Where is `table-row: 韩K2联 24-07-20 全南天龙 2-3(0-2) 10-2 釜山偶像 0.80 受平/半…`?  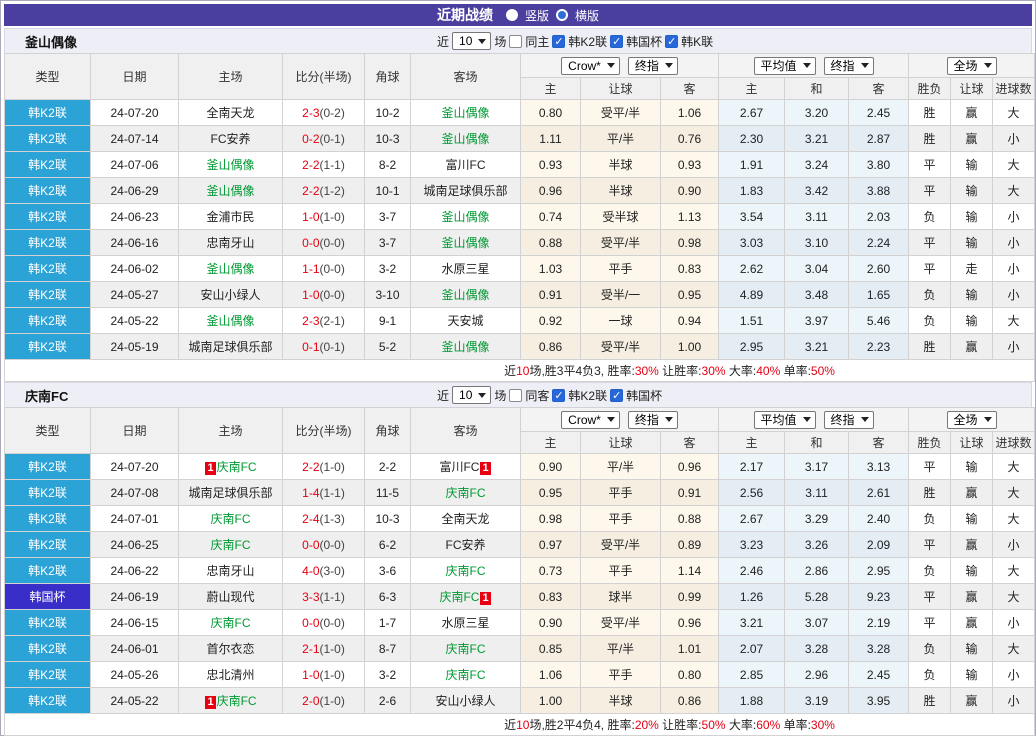
table-row: 韩K2联 24-07-20 全南天龙 2-3(0-2) 10-2 釜山偶像 0.80 受平/半… is located at coordinates (520, 112).